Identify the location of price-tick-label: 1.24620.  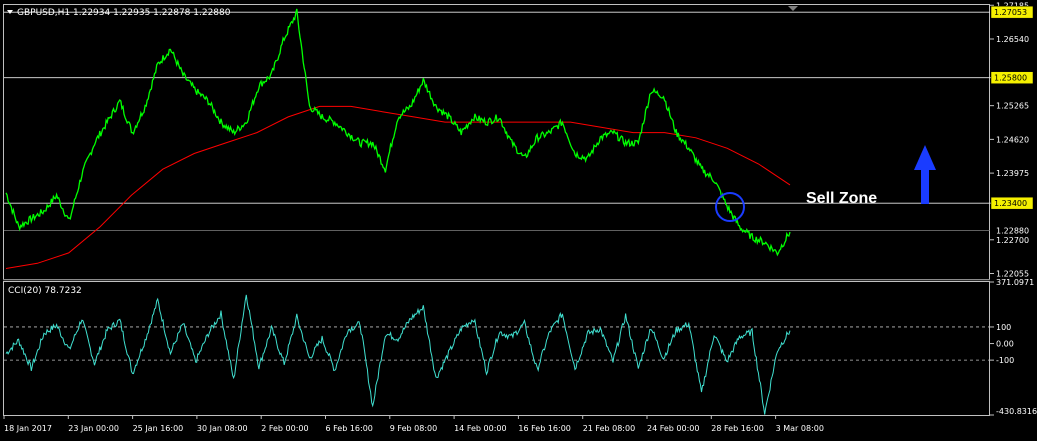
(1012, 139).